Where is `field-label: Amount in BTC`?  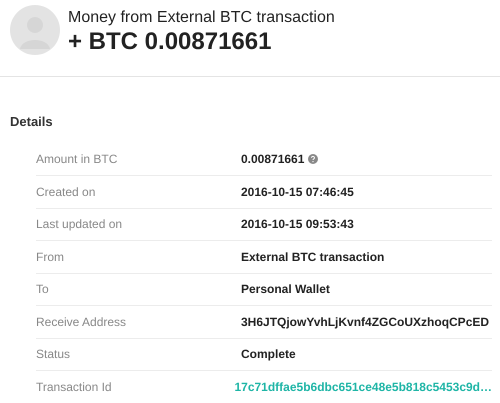 field-label: Amount in BTC is located at coordinates (77, 159).